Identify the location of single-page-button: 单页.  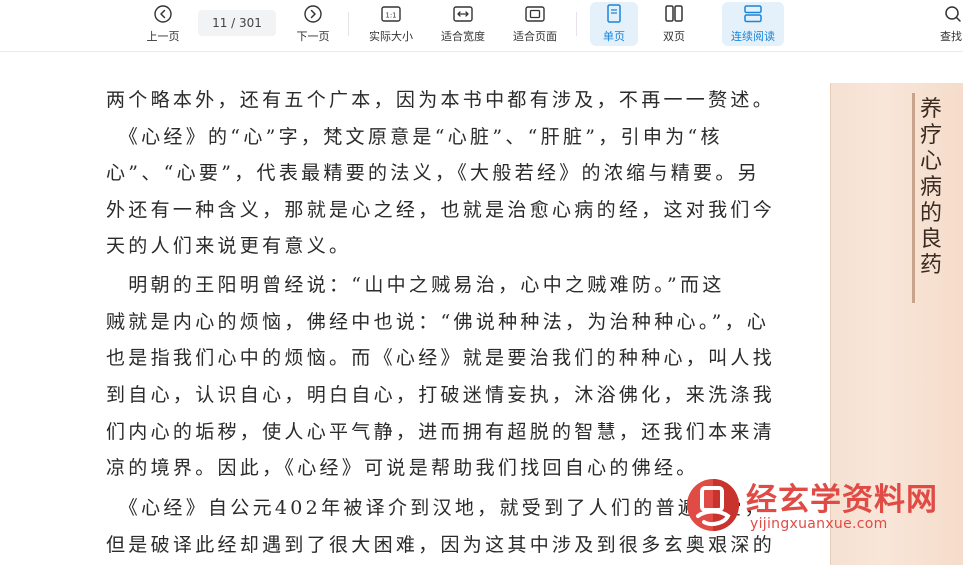
(614, 24).